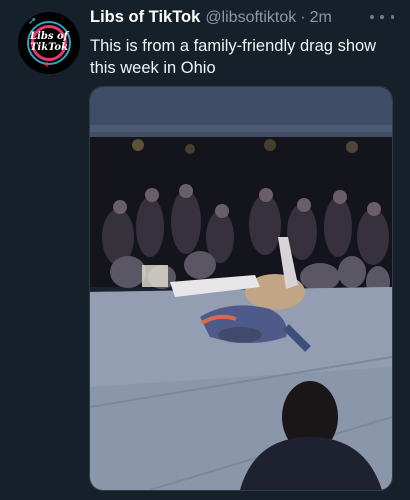 This screenshot has width=410, height=500. I want to click on cross-icon: +, so click(47, 65).